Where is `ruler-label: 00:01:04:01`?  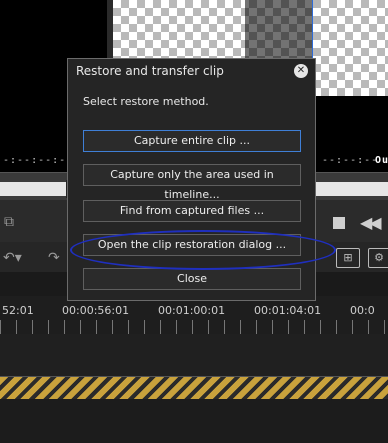 ruler-label: 00:01:04:01 is located at coordinates (288, 310).